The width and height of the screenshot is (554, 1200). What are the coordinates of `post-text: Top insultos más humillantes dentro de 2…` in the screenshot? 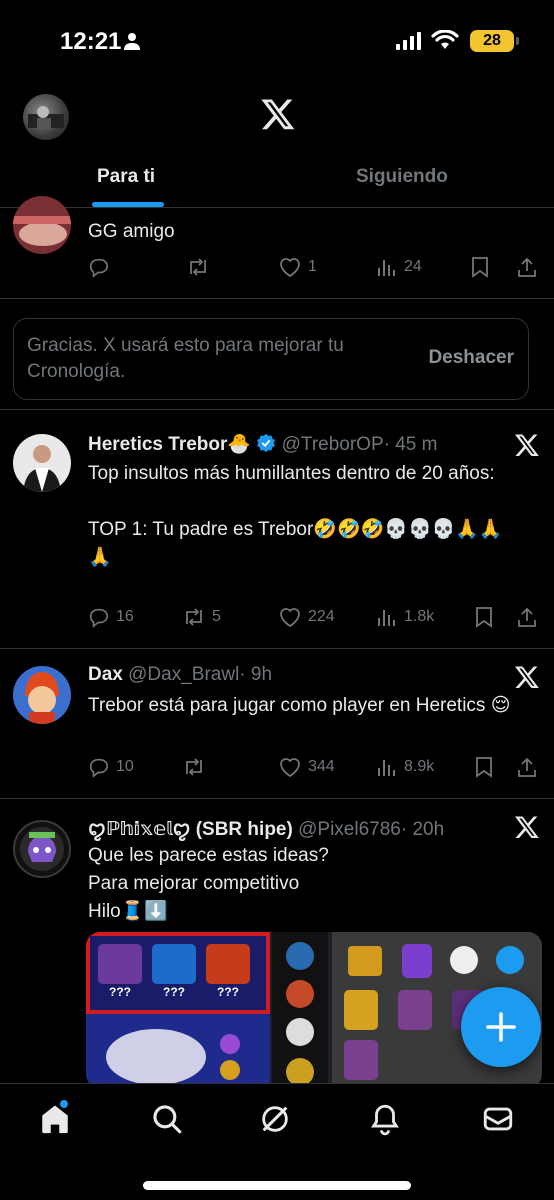 It's located at (295, 515).